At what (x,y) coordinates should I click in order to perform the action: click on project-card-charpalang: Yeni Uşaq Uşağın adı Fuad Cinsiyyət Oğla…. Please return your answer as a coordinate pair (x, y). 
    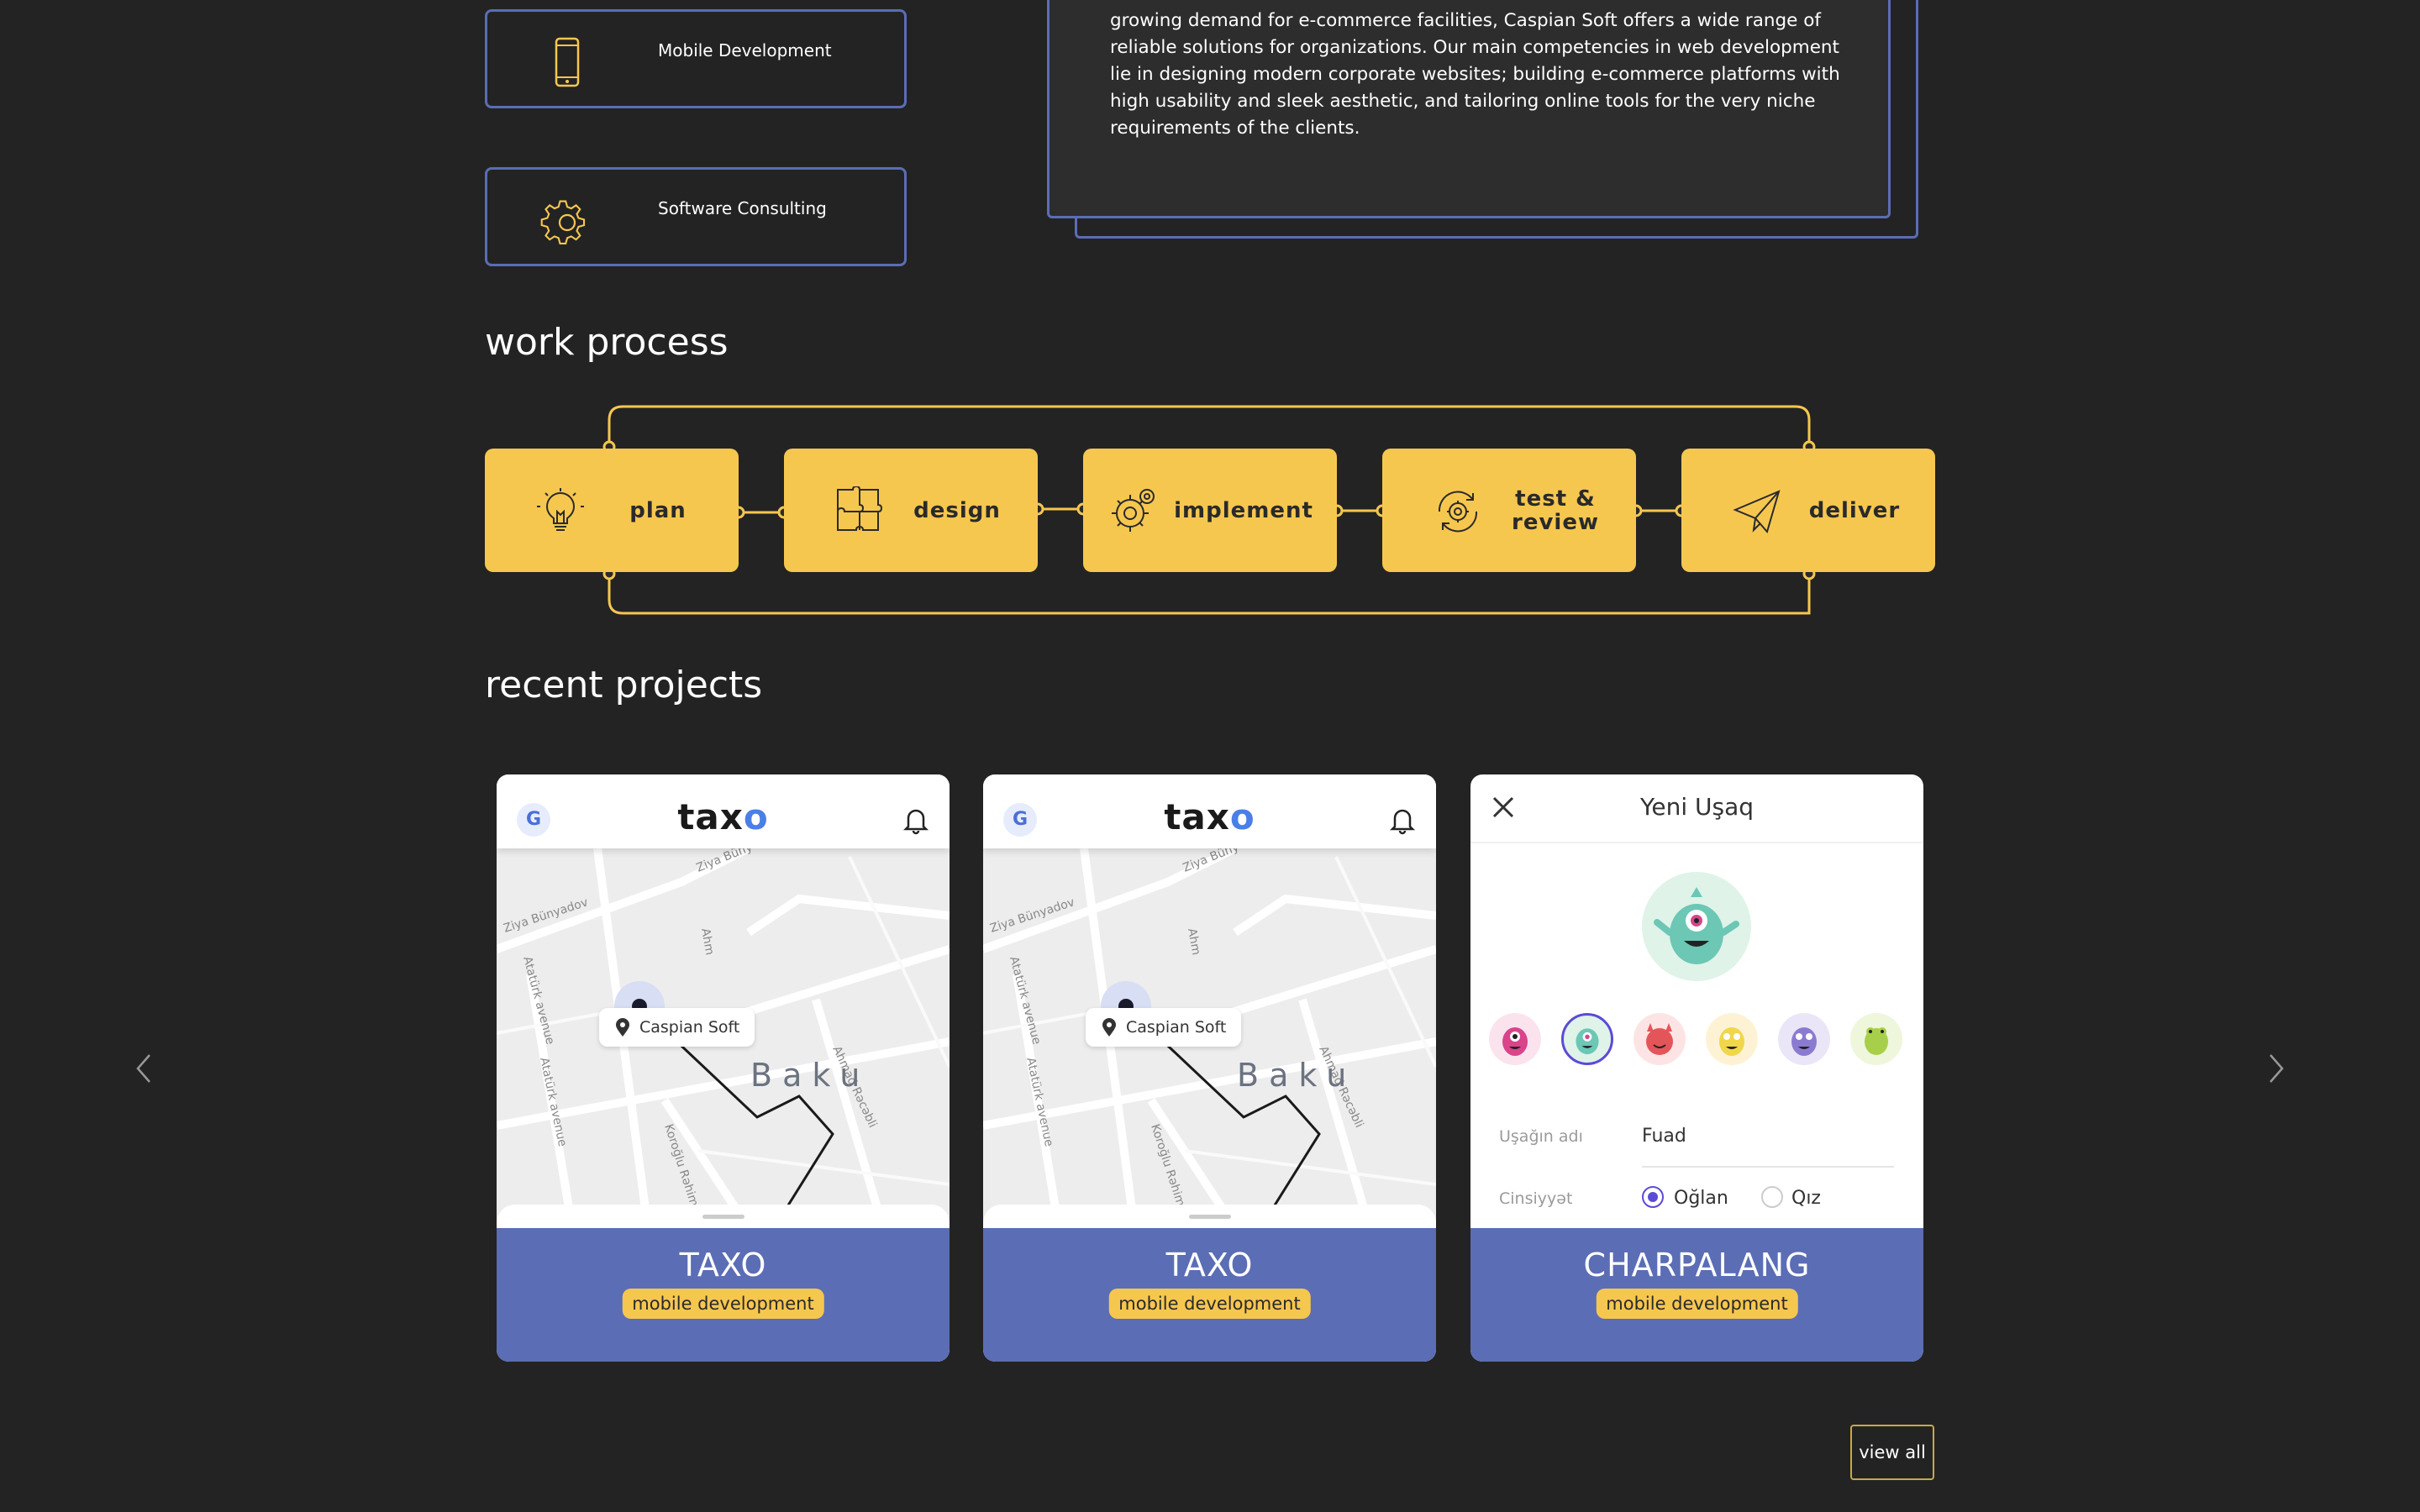
    Looking at the image, I should click on (1696, 1068).